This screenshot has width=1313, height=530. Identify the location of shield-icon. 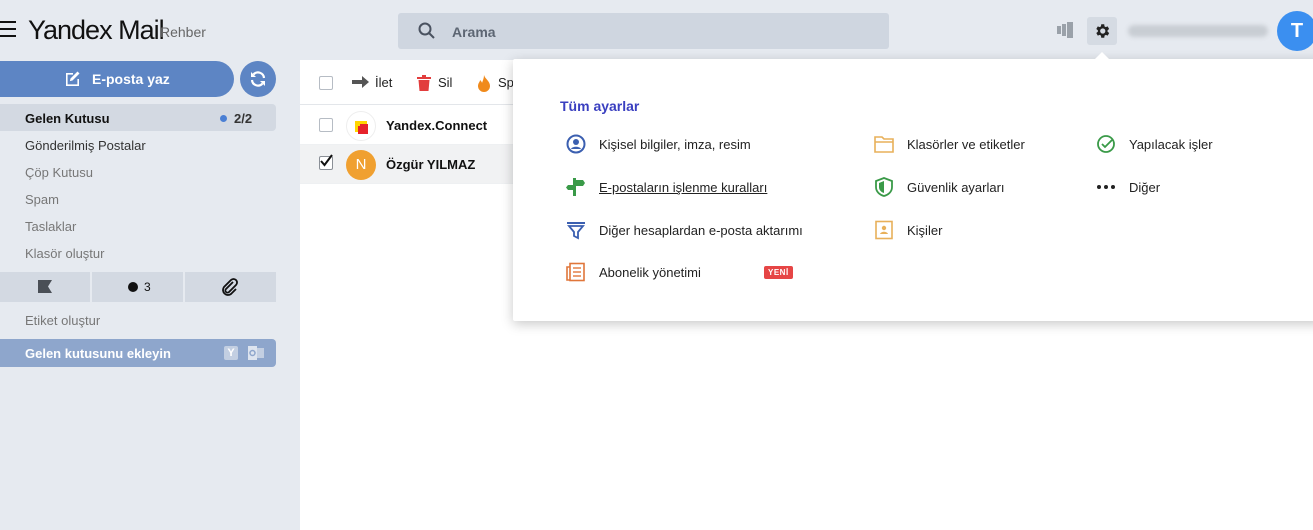
(884, 187).